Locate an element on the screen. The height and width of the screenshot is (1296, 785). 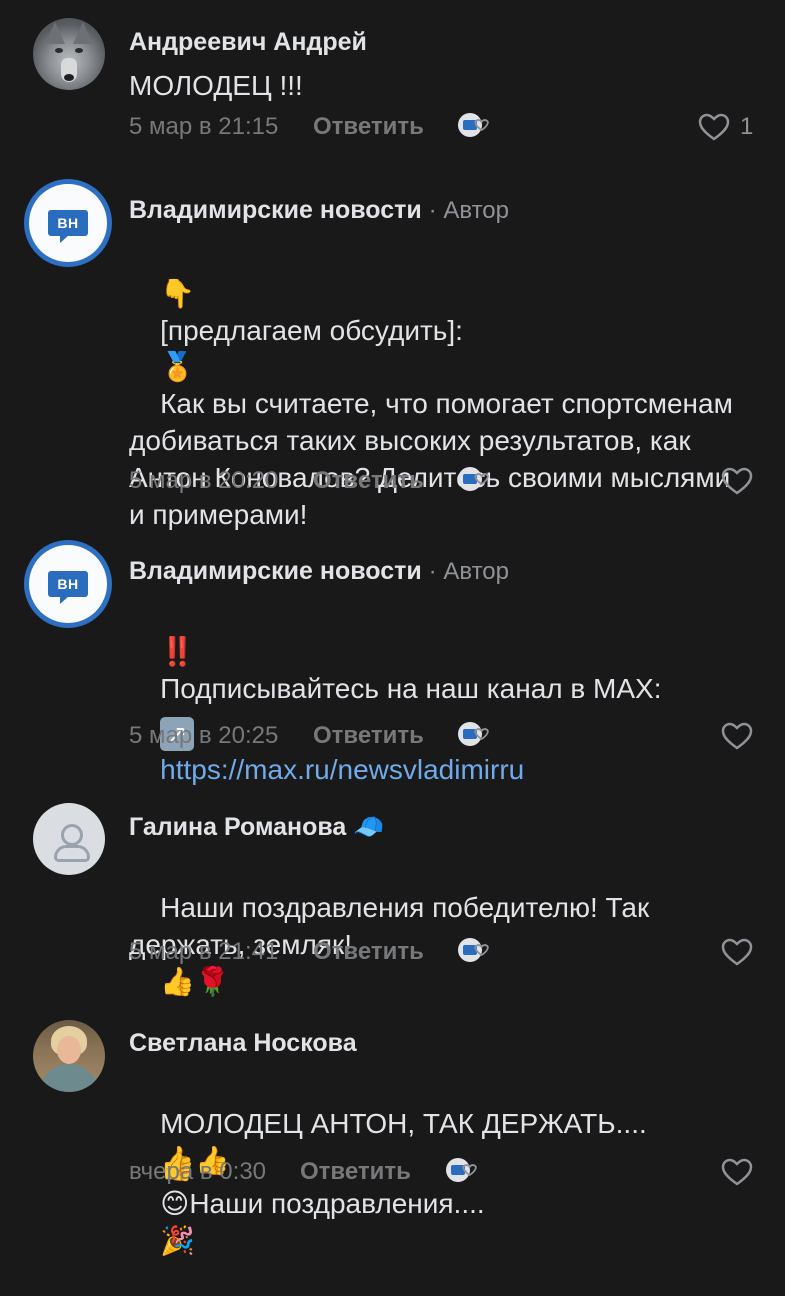
thumbs-up-rose-icon: 👍🌹 is located at coordinates (195, 981).